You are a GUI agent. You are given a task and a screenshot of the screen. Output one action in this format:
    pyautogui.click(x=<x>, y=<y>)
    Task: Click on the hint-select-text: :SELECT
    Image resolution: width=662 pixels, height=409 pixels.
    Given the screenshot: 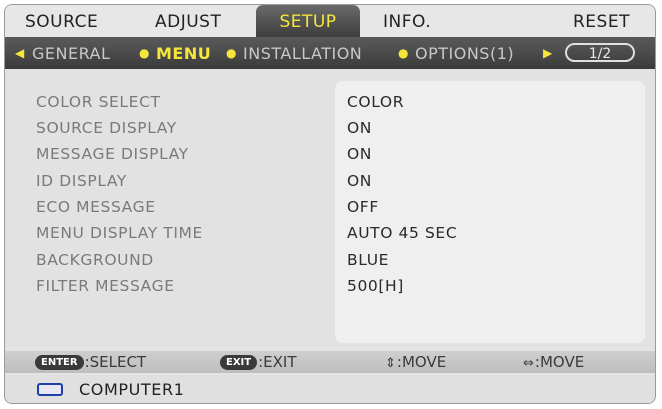 What is the action you would take?
    pyautogui.click(x=115, y=362)
    